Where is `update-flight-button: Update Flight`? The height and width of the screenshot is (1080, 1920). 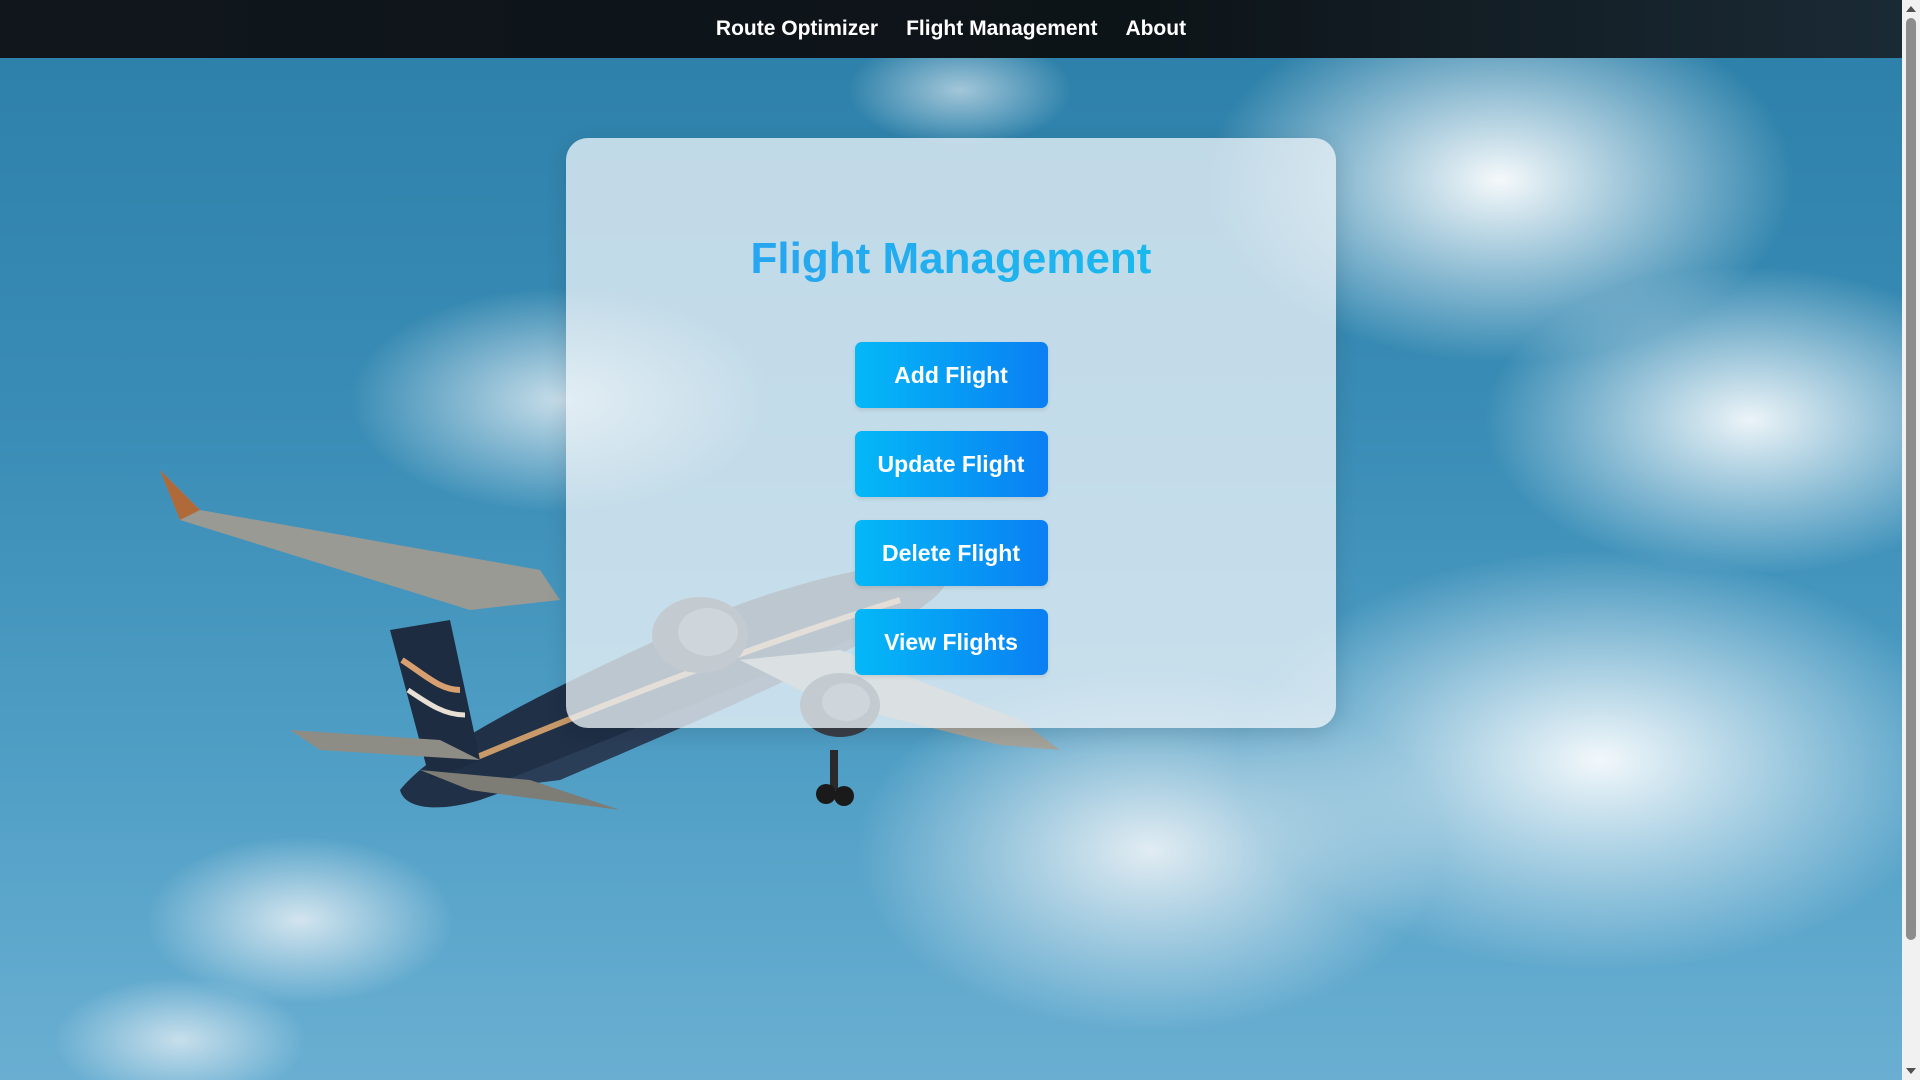
update-flight-button: Update Flight is located at coordinates (951, 464).